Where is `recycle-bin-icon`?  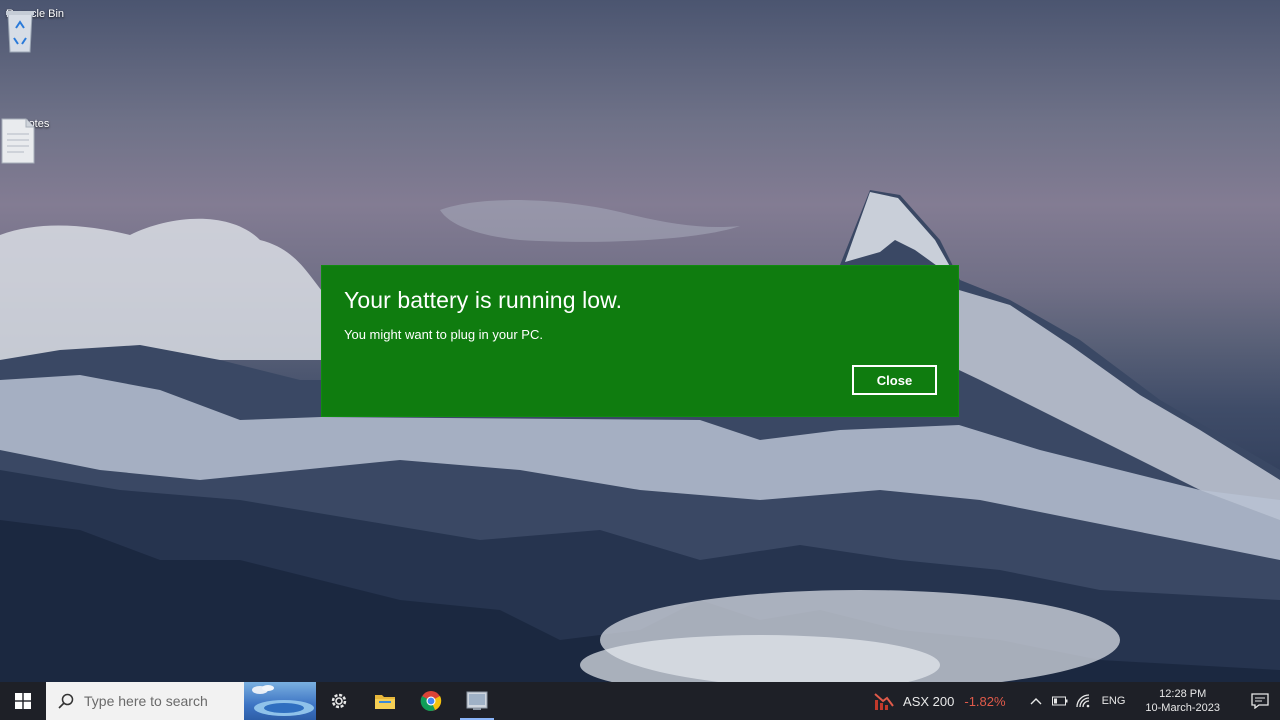 recycle-bin-icon is located at coordinates (20, 32).